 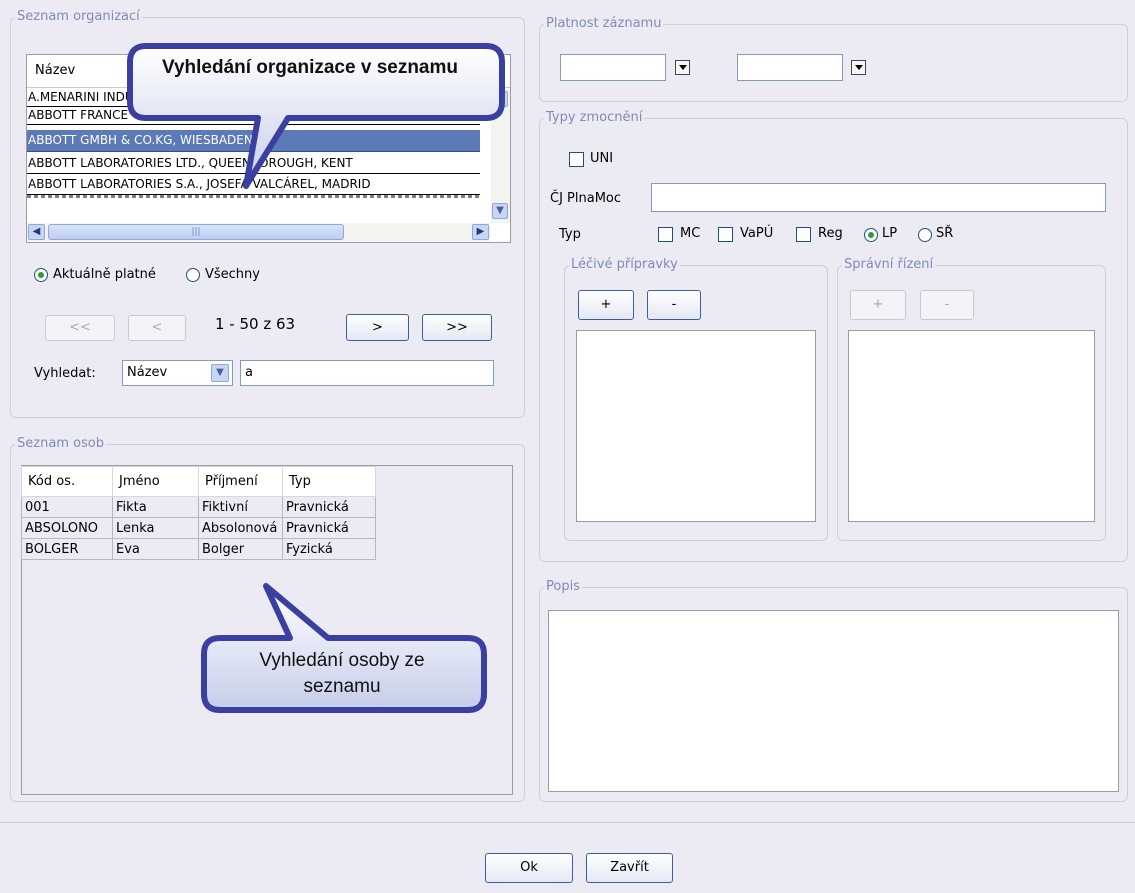 I want to click on pager-next-button: >, so click(x=377, y=327).